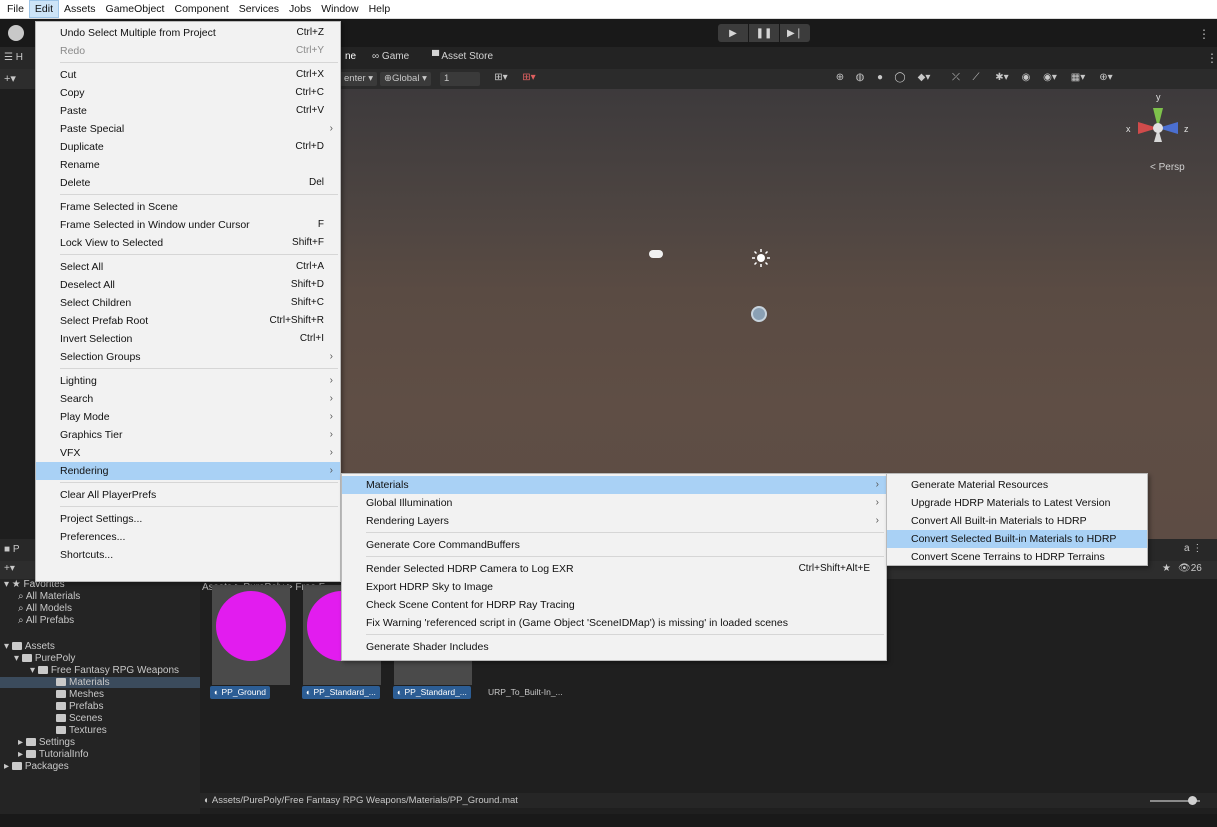 The height and width of the screenshot is (827, 1217). What do you see at coordinates (405, 79) in the screenshot?
I see `global-dropdown: ⊕Global ▾` at bounding box center [405, 79].